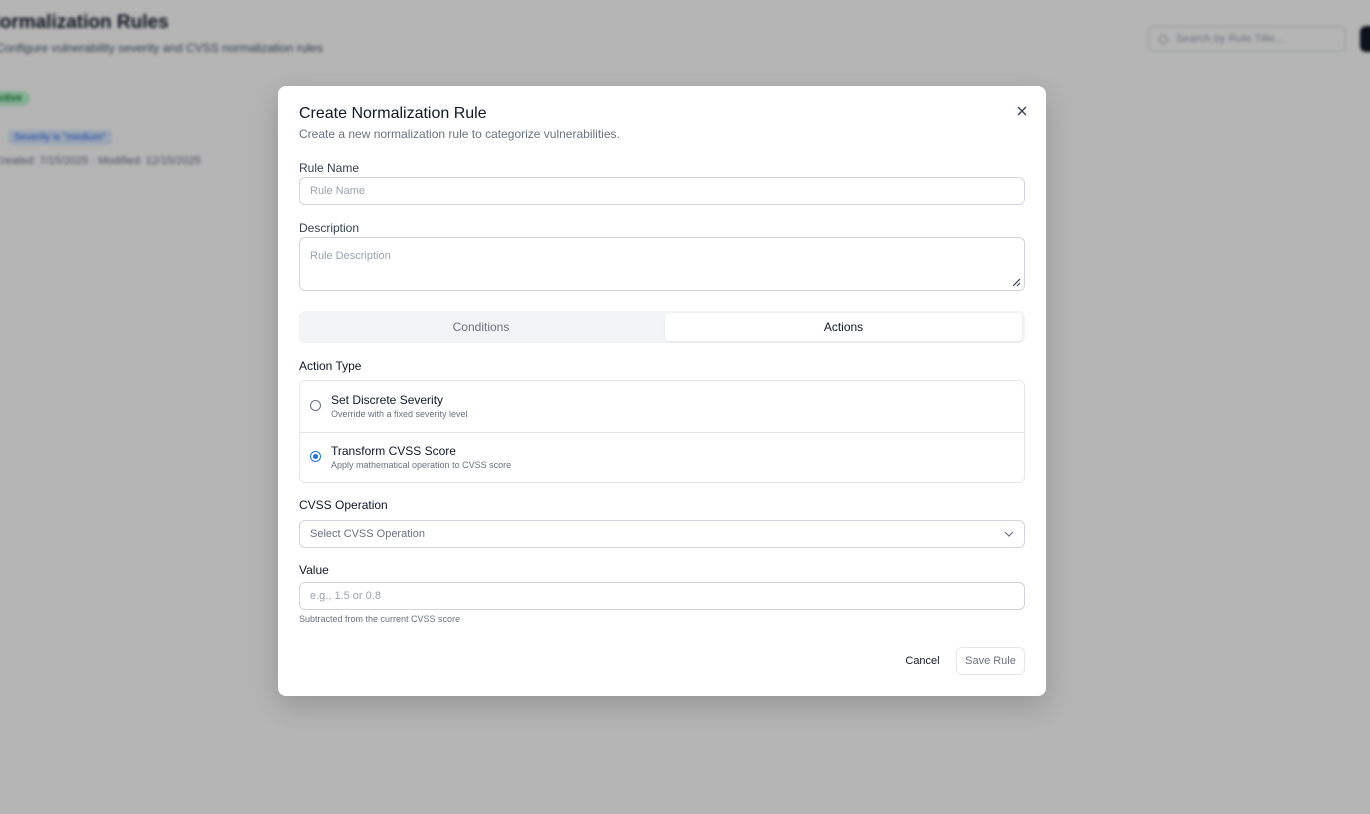 The height and width of the screenshot is (814, 1370). I want to click on option-title: Set Discrete Severity, so click(387, 400).